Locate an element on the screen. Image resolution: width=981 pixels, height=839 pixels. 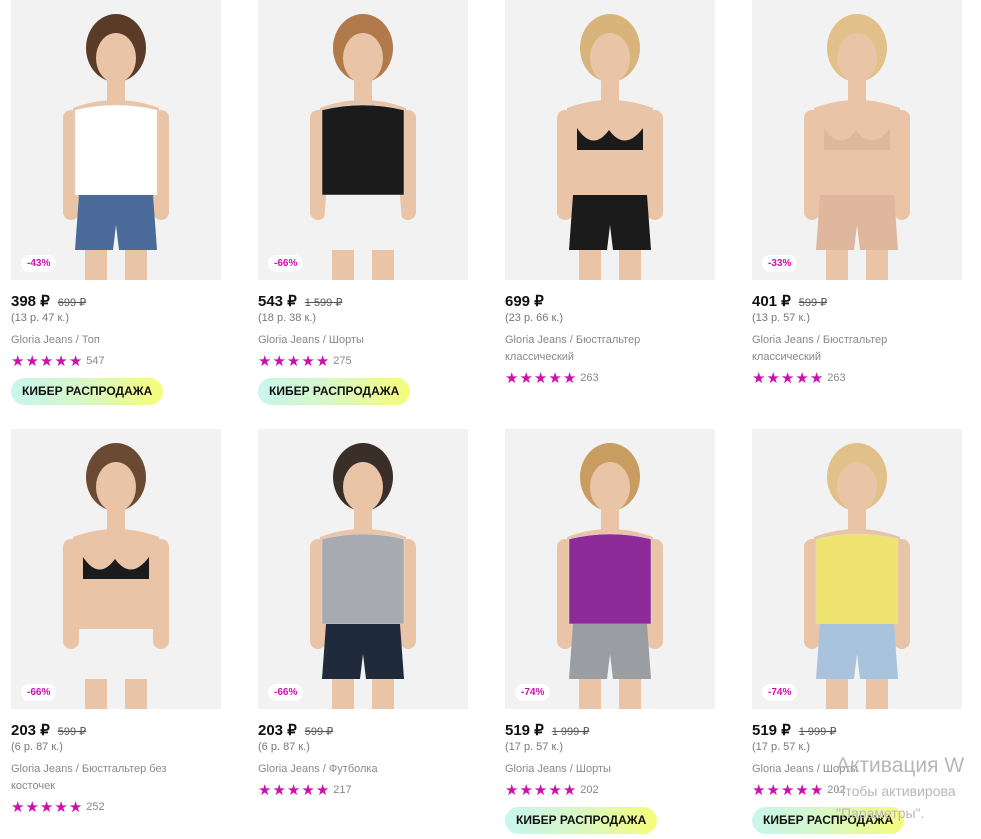
price-row: 203 ₽ 599 ₽ is located at coordinates (363, 730).